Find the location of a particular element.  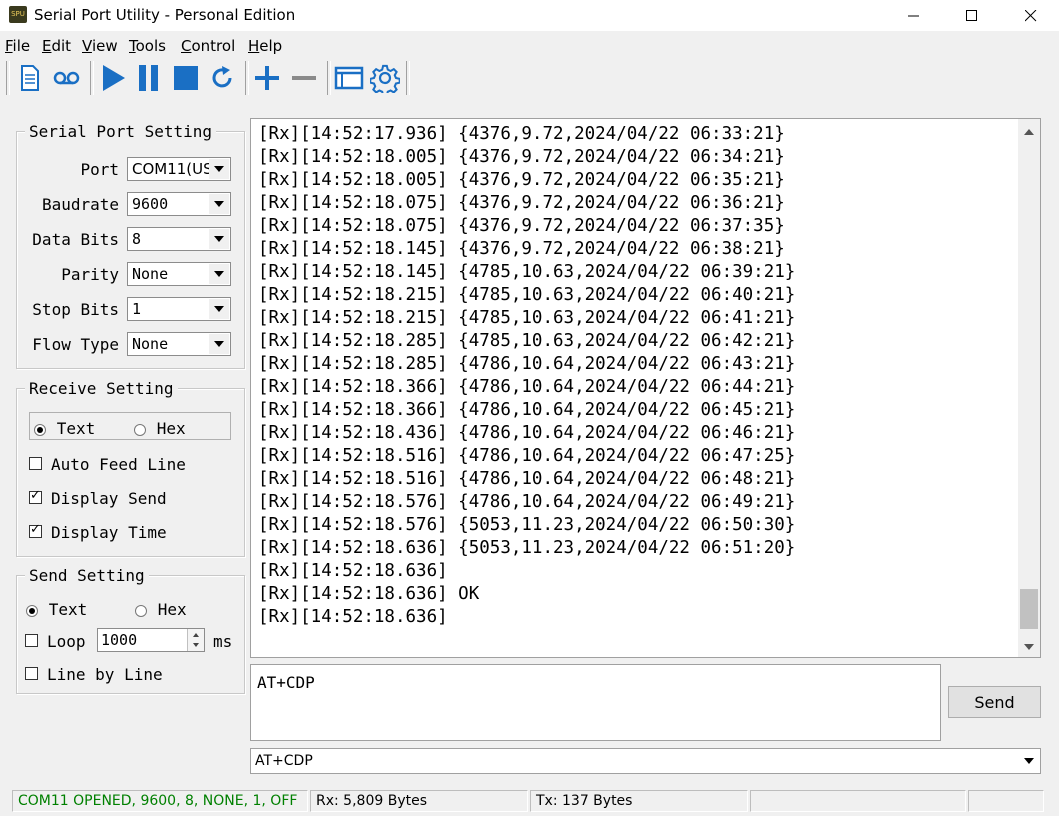

scroll-down-arrow is located at coordinates (1029, 648).